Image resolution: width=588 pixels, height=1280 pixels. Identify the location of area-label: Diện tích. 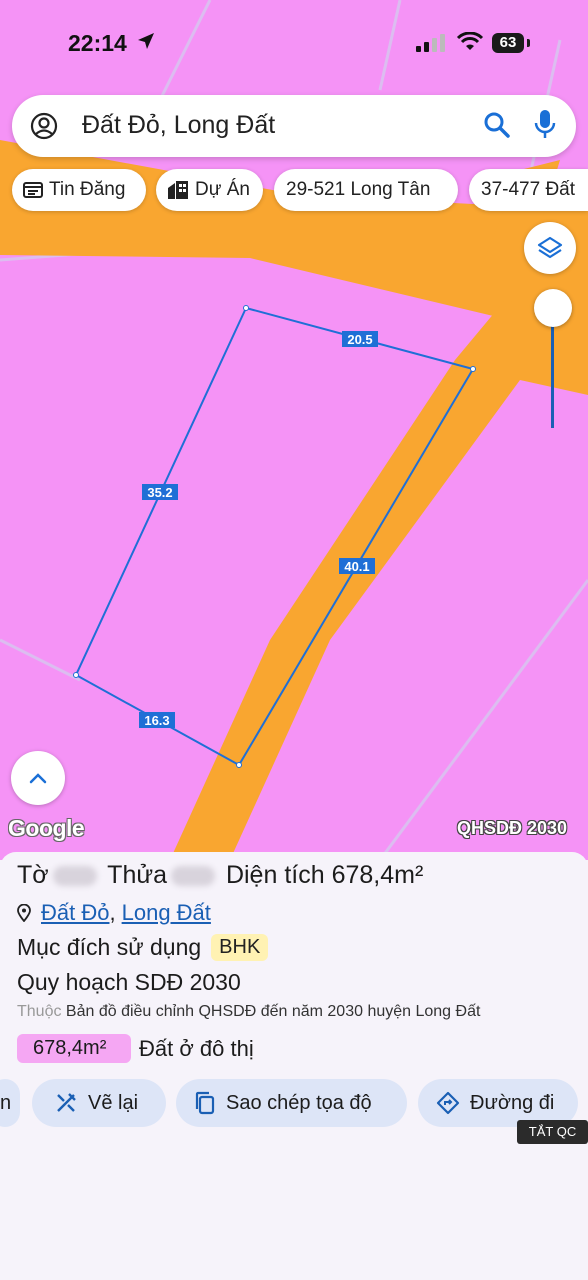
(275, 875).